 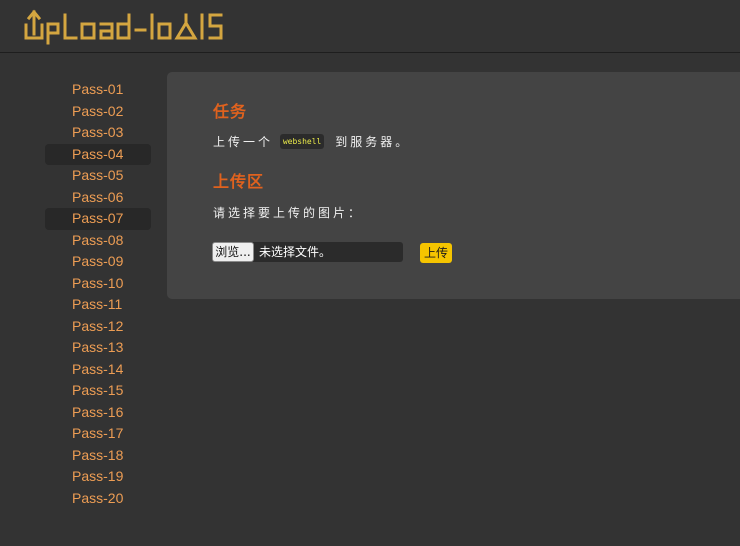 I want to click on sidebar-item-pass-14: Pass-14, so click(x=98, y=370).